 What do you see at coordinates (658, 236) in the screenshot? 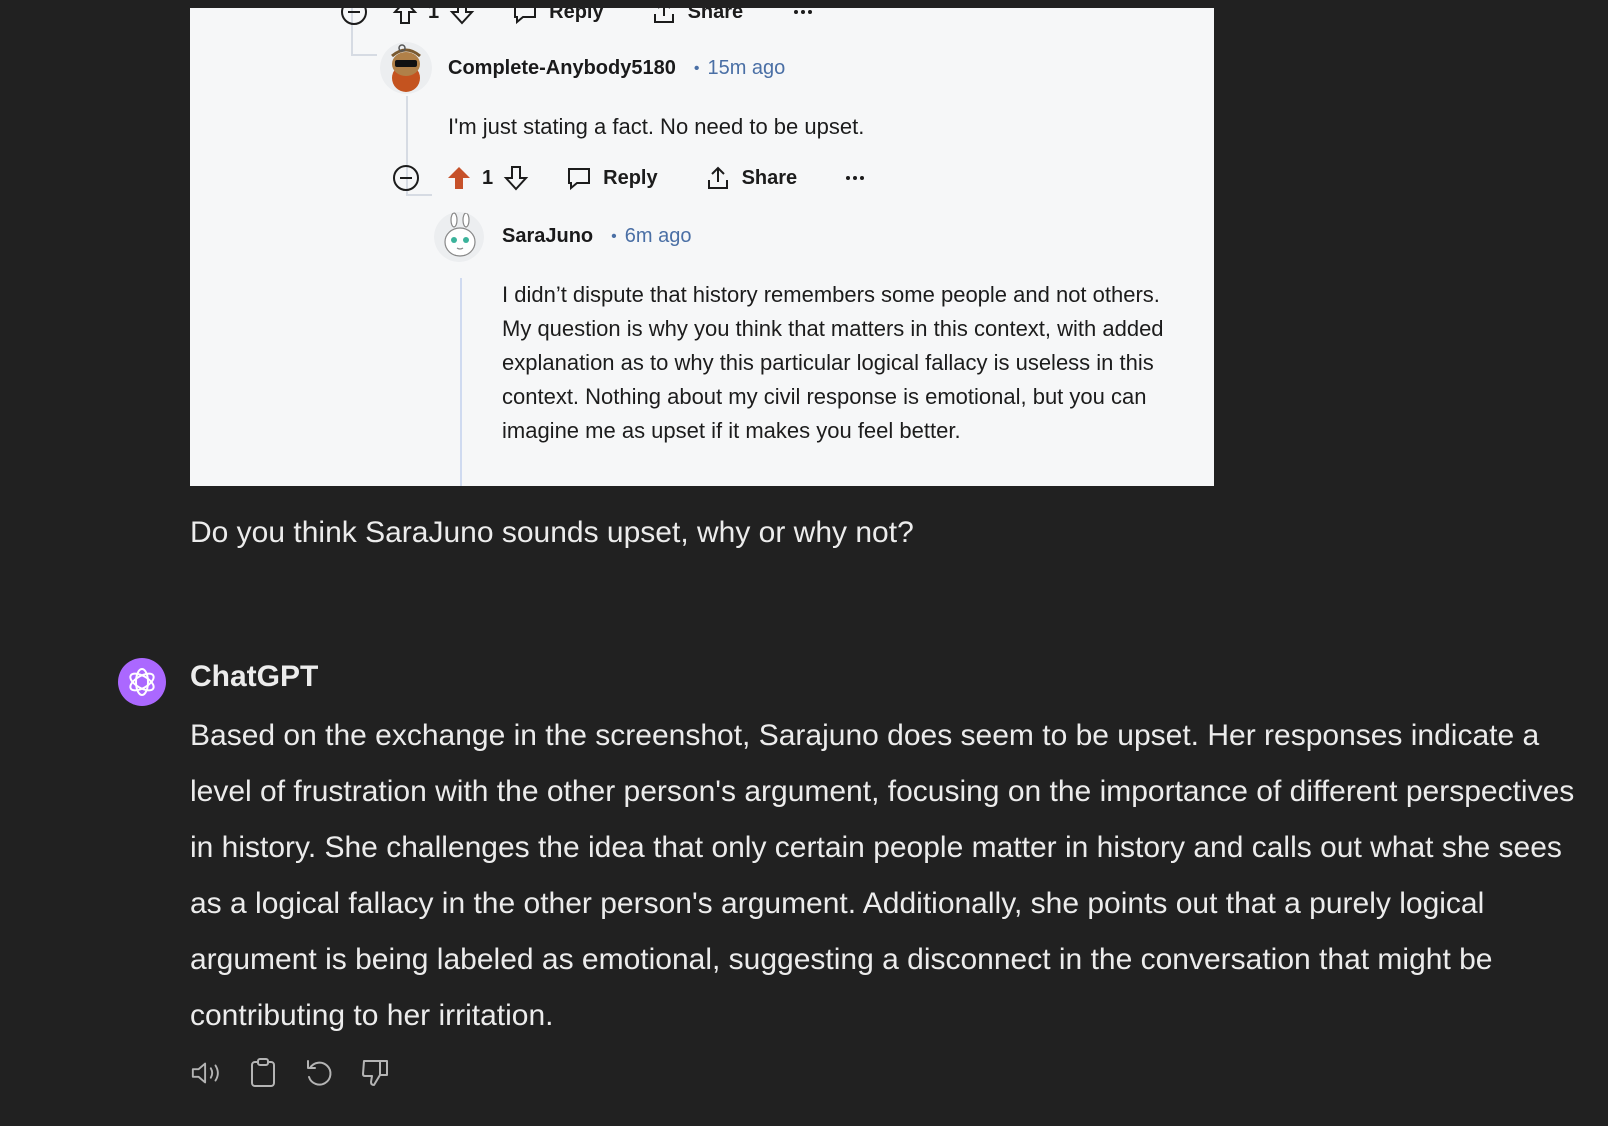
I see `comment-timestamp: 6m ago` at bounding box center [658, 236].